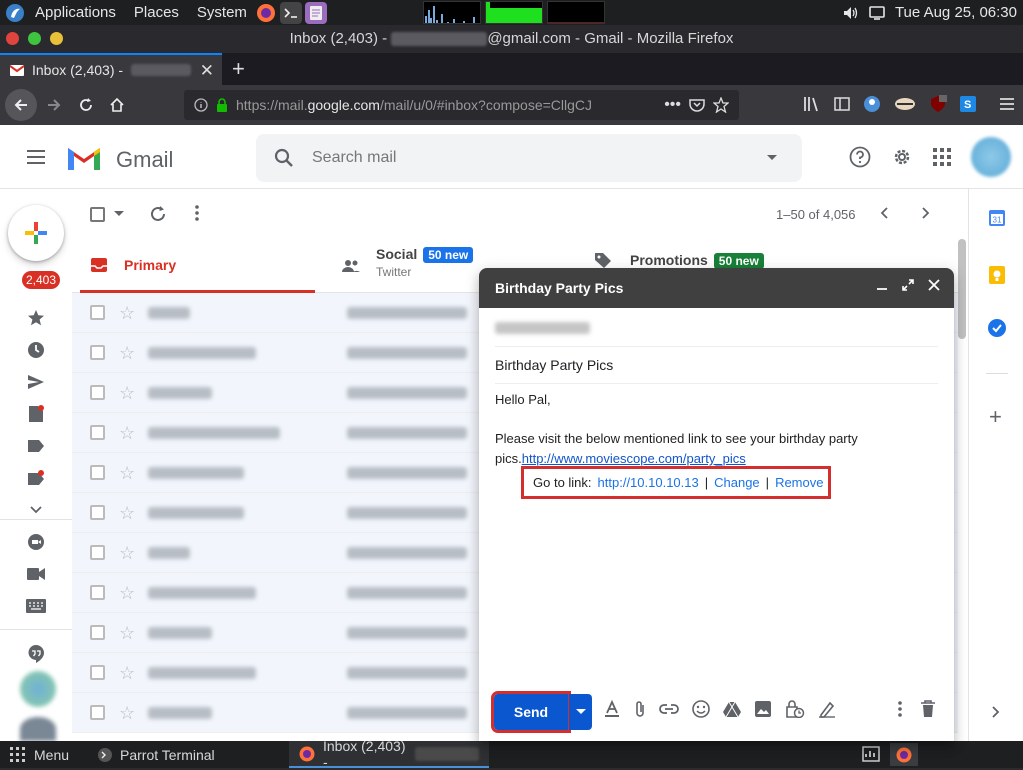 This screenshot has height=770, width=1023. What do you see at coordinates (156, 754) in the screenshot?
I see `taskbar-terminal: Parrot Terminal` at bounding box center [156, 754].